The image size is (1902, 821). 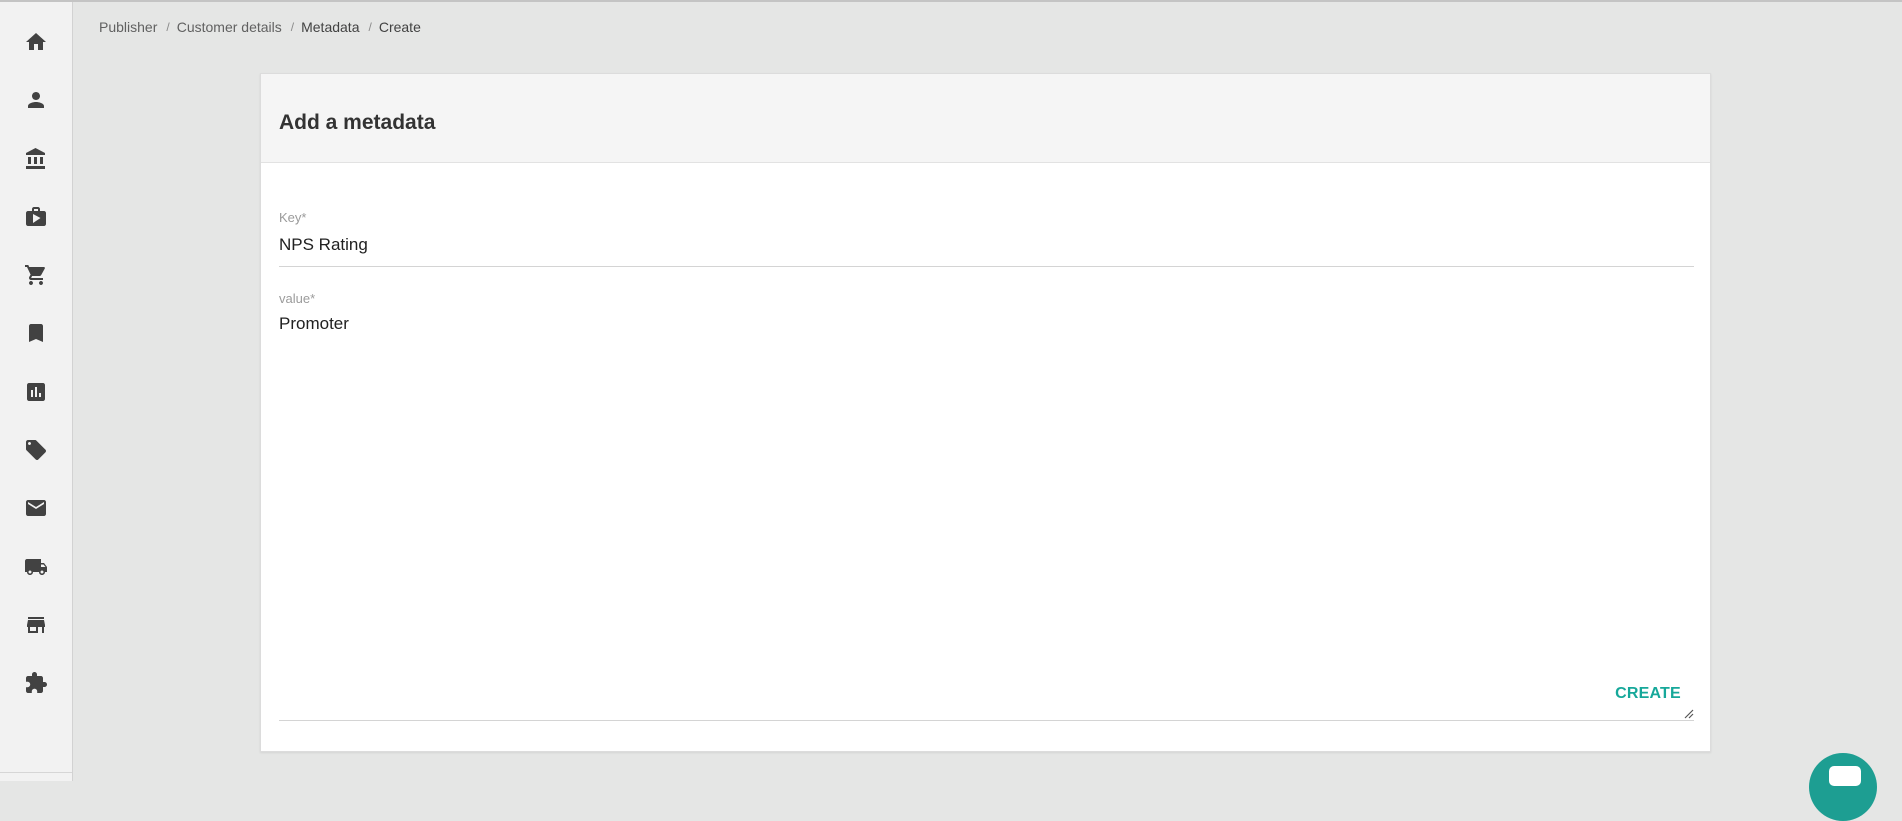 What do you see at coordinates (357, 122) in the screenshot?
I see `page-title: Add a metadata` at bounding box center [357, 122].